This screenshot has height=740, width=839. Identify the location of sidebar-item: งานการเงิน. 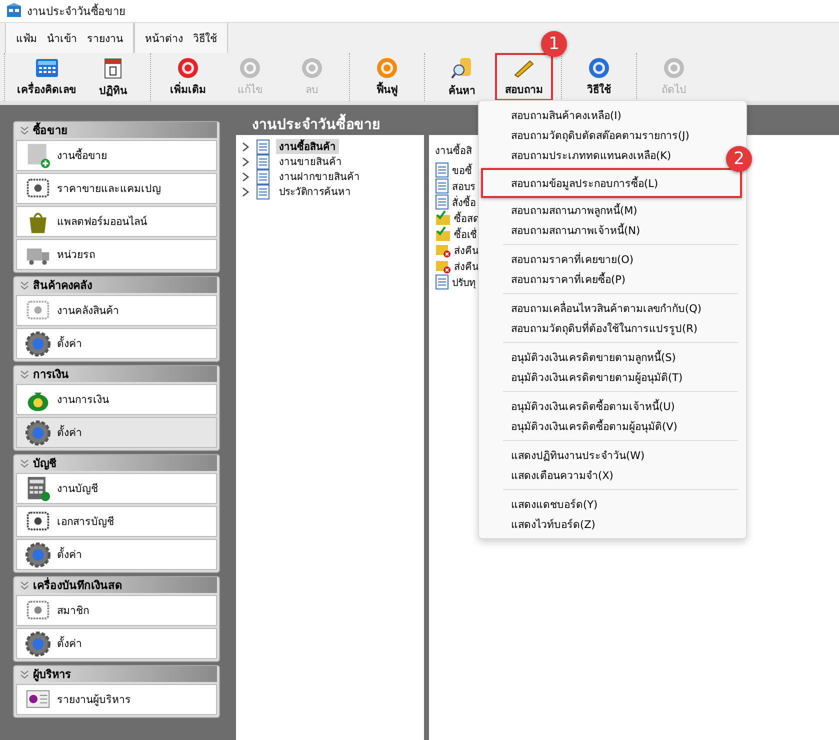
(116, 399).